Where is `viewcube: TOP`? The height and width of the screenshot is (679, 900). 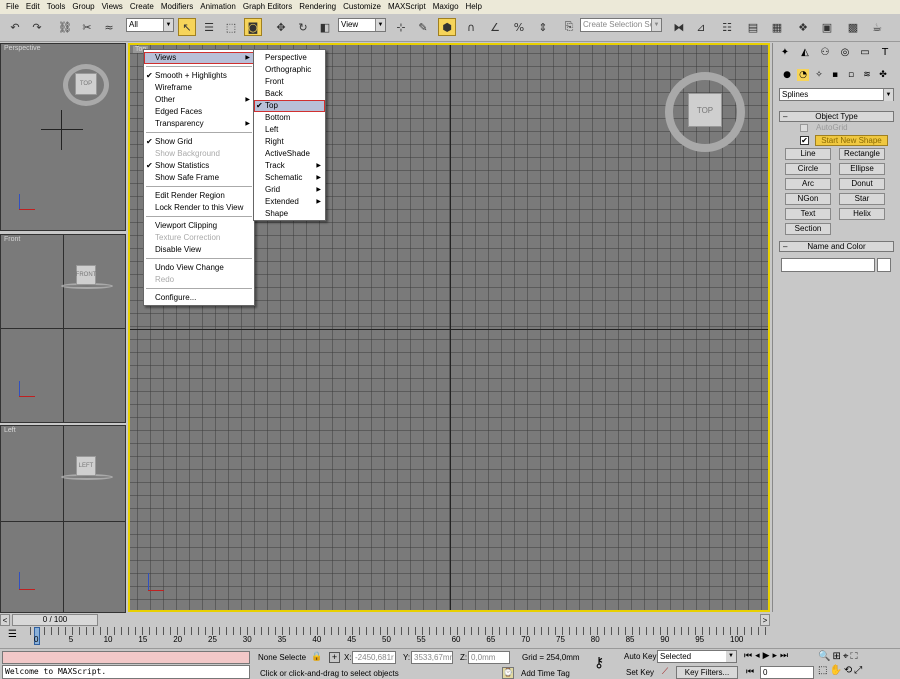 viewcube: TOP is located at coordinates (86, 84).